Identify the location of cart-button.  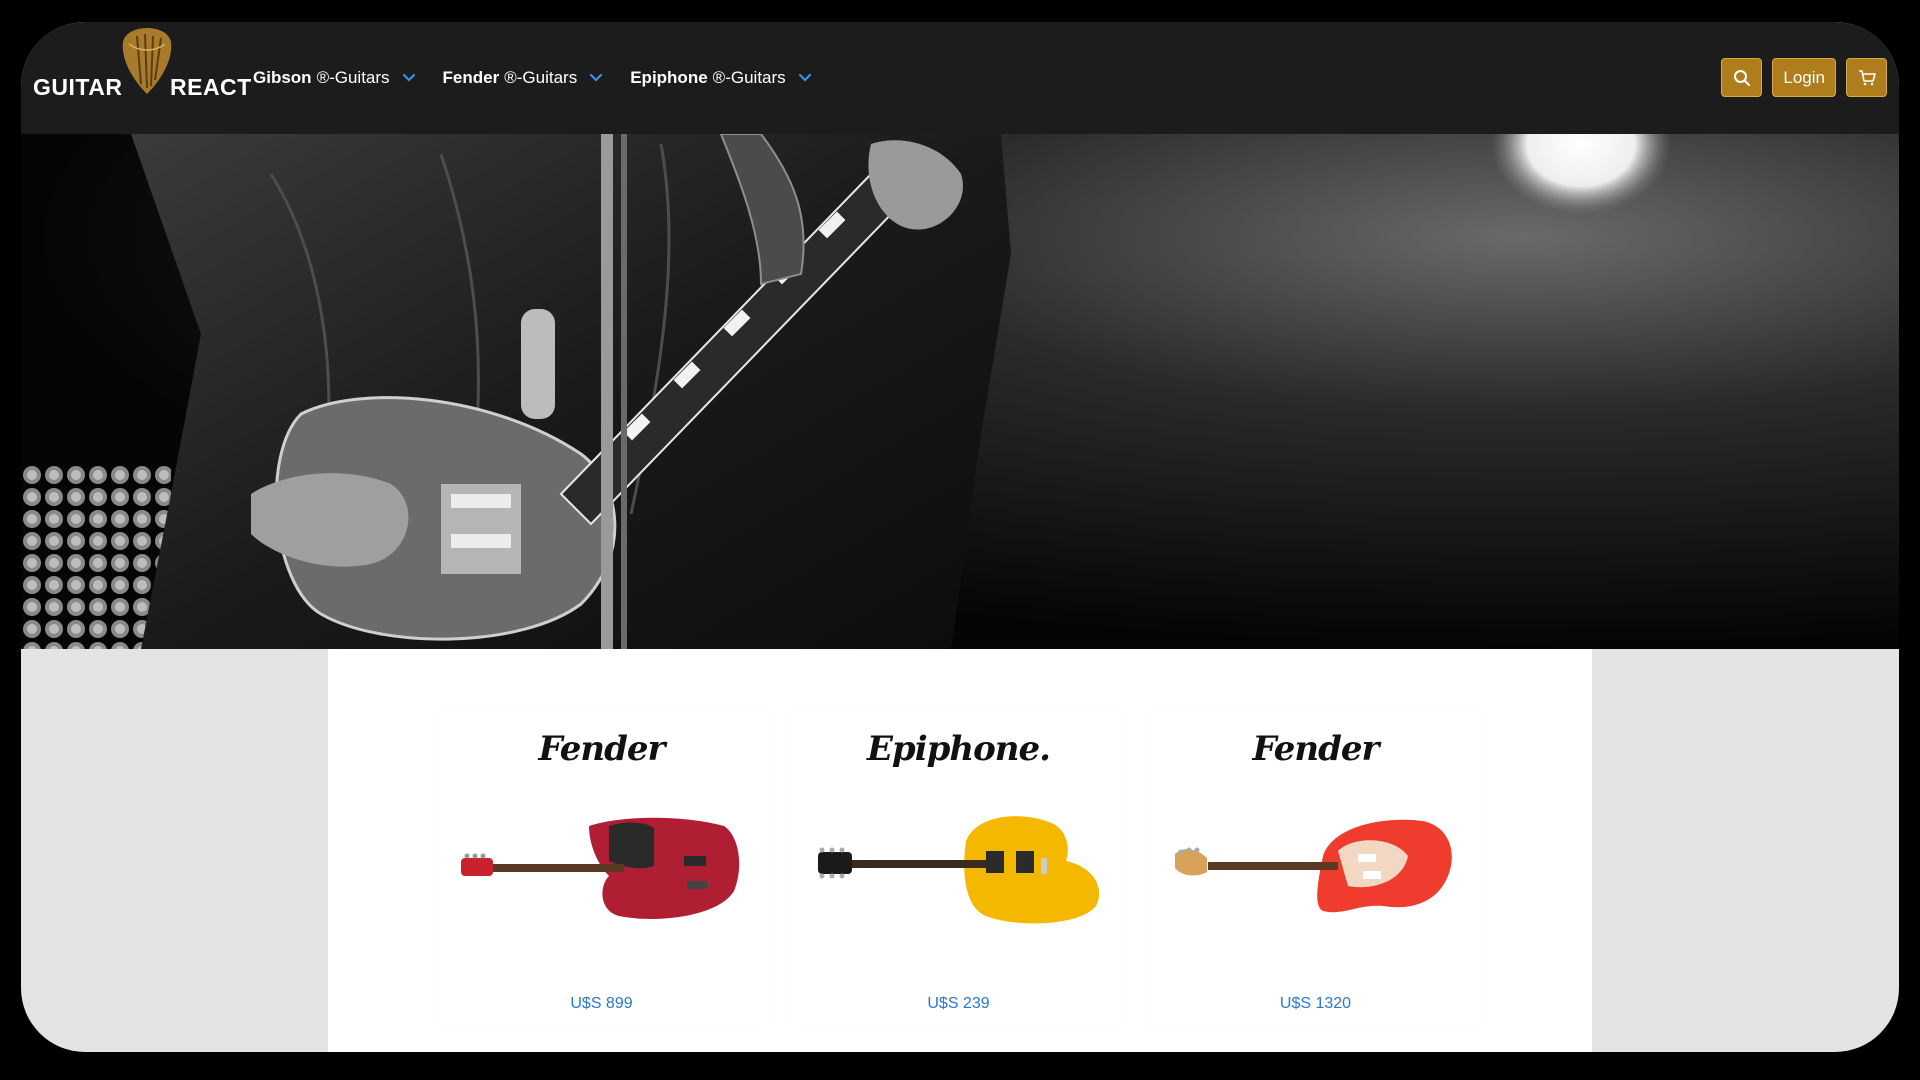
(1866, 77).